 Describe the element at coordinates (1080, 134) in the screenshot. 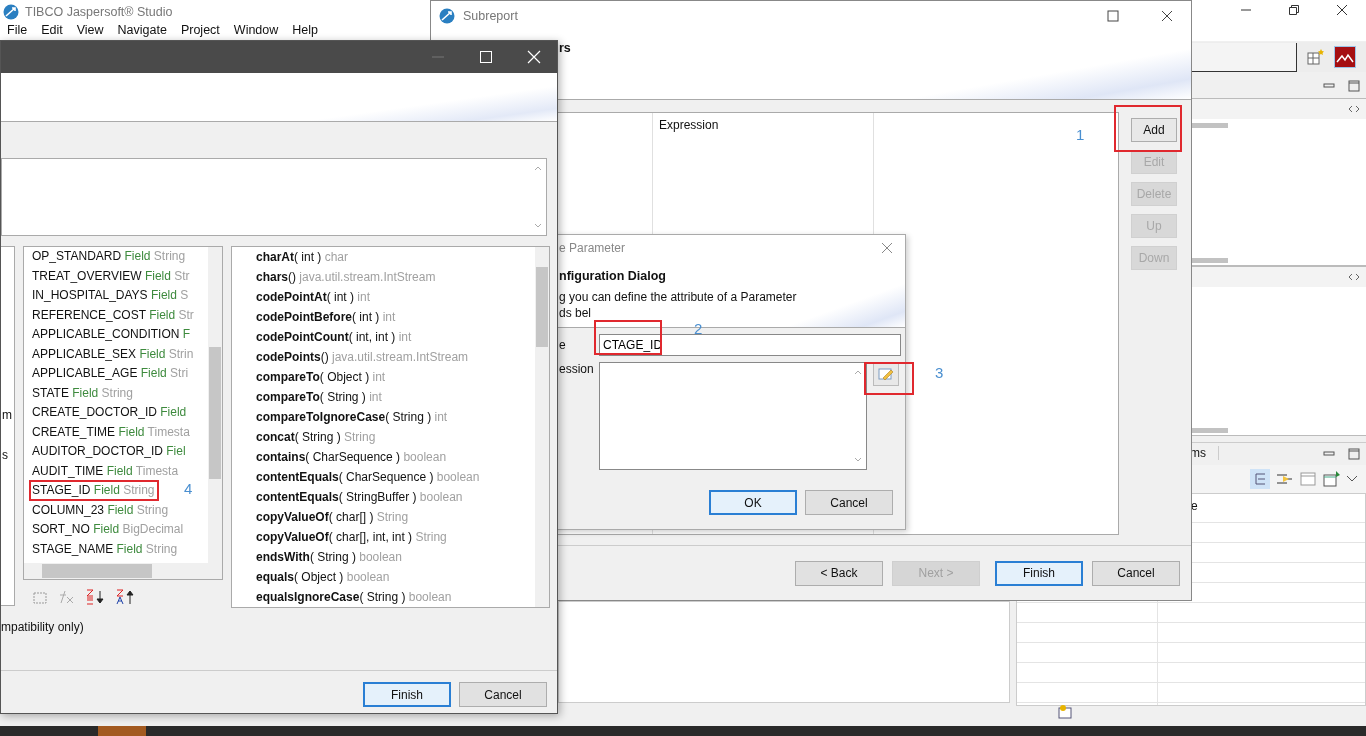

I see `step-number: 1` at that location.